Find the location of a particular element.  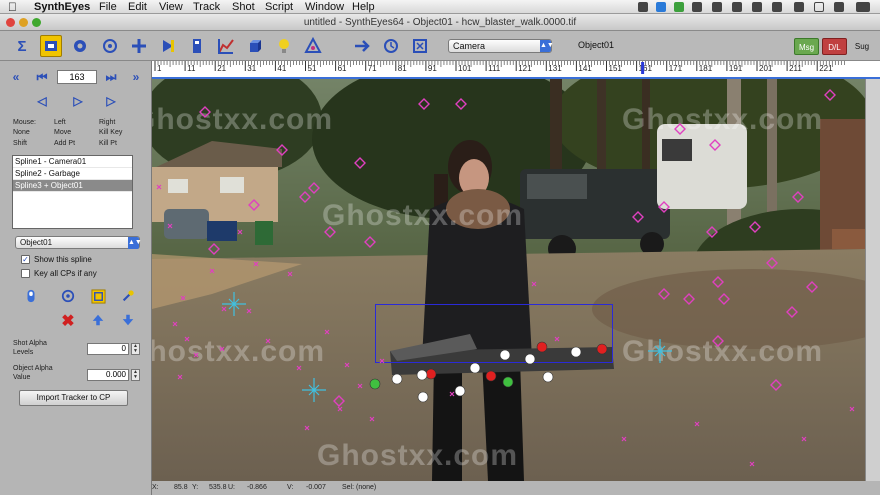

solver-panel-icon is located at coordinates (197, 46).